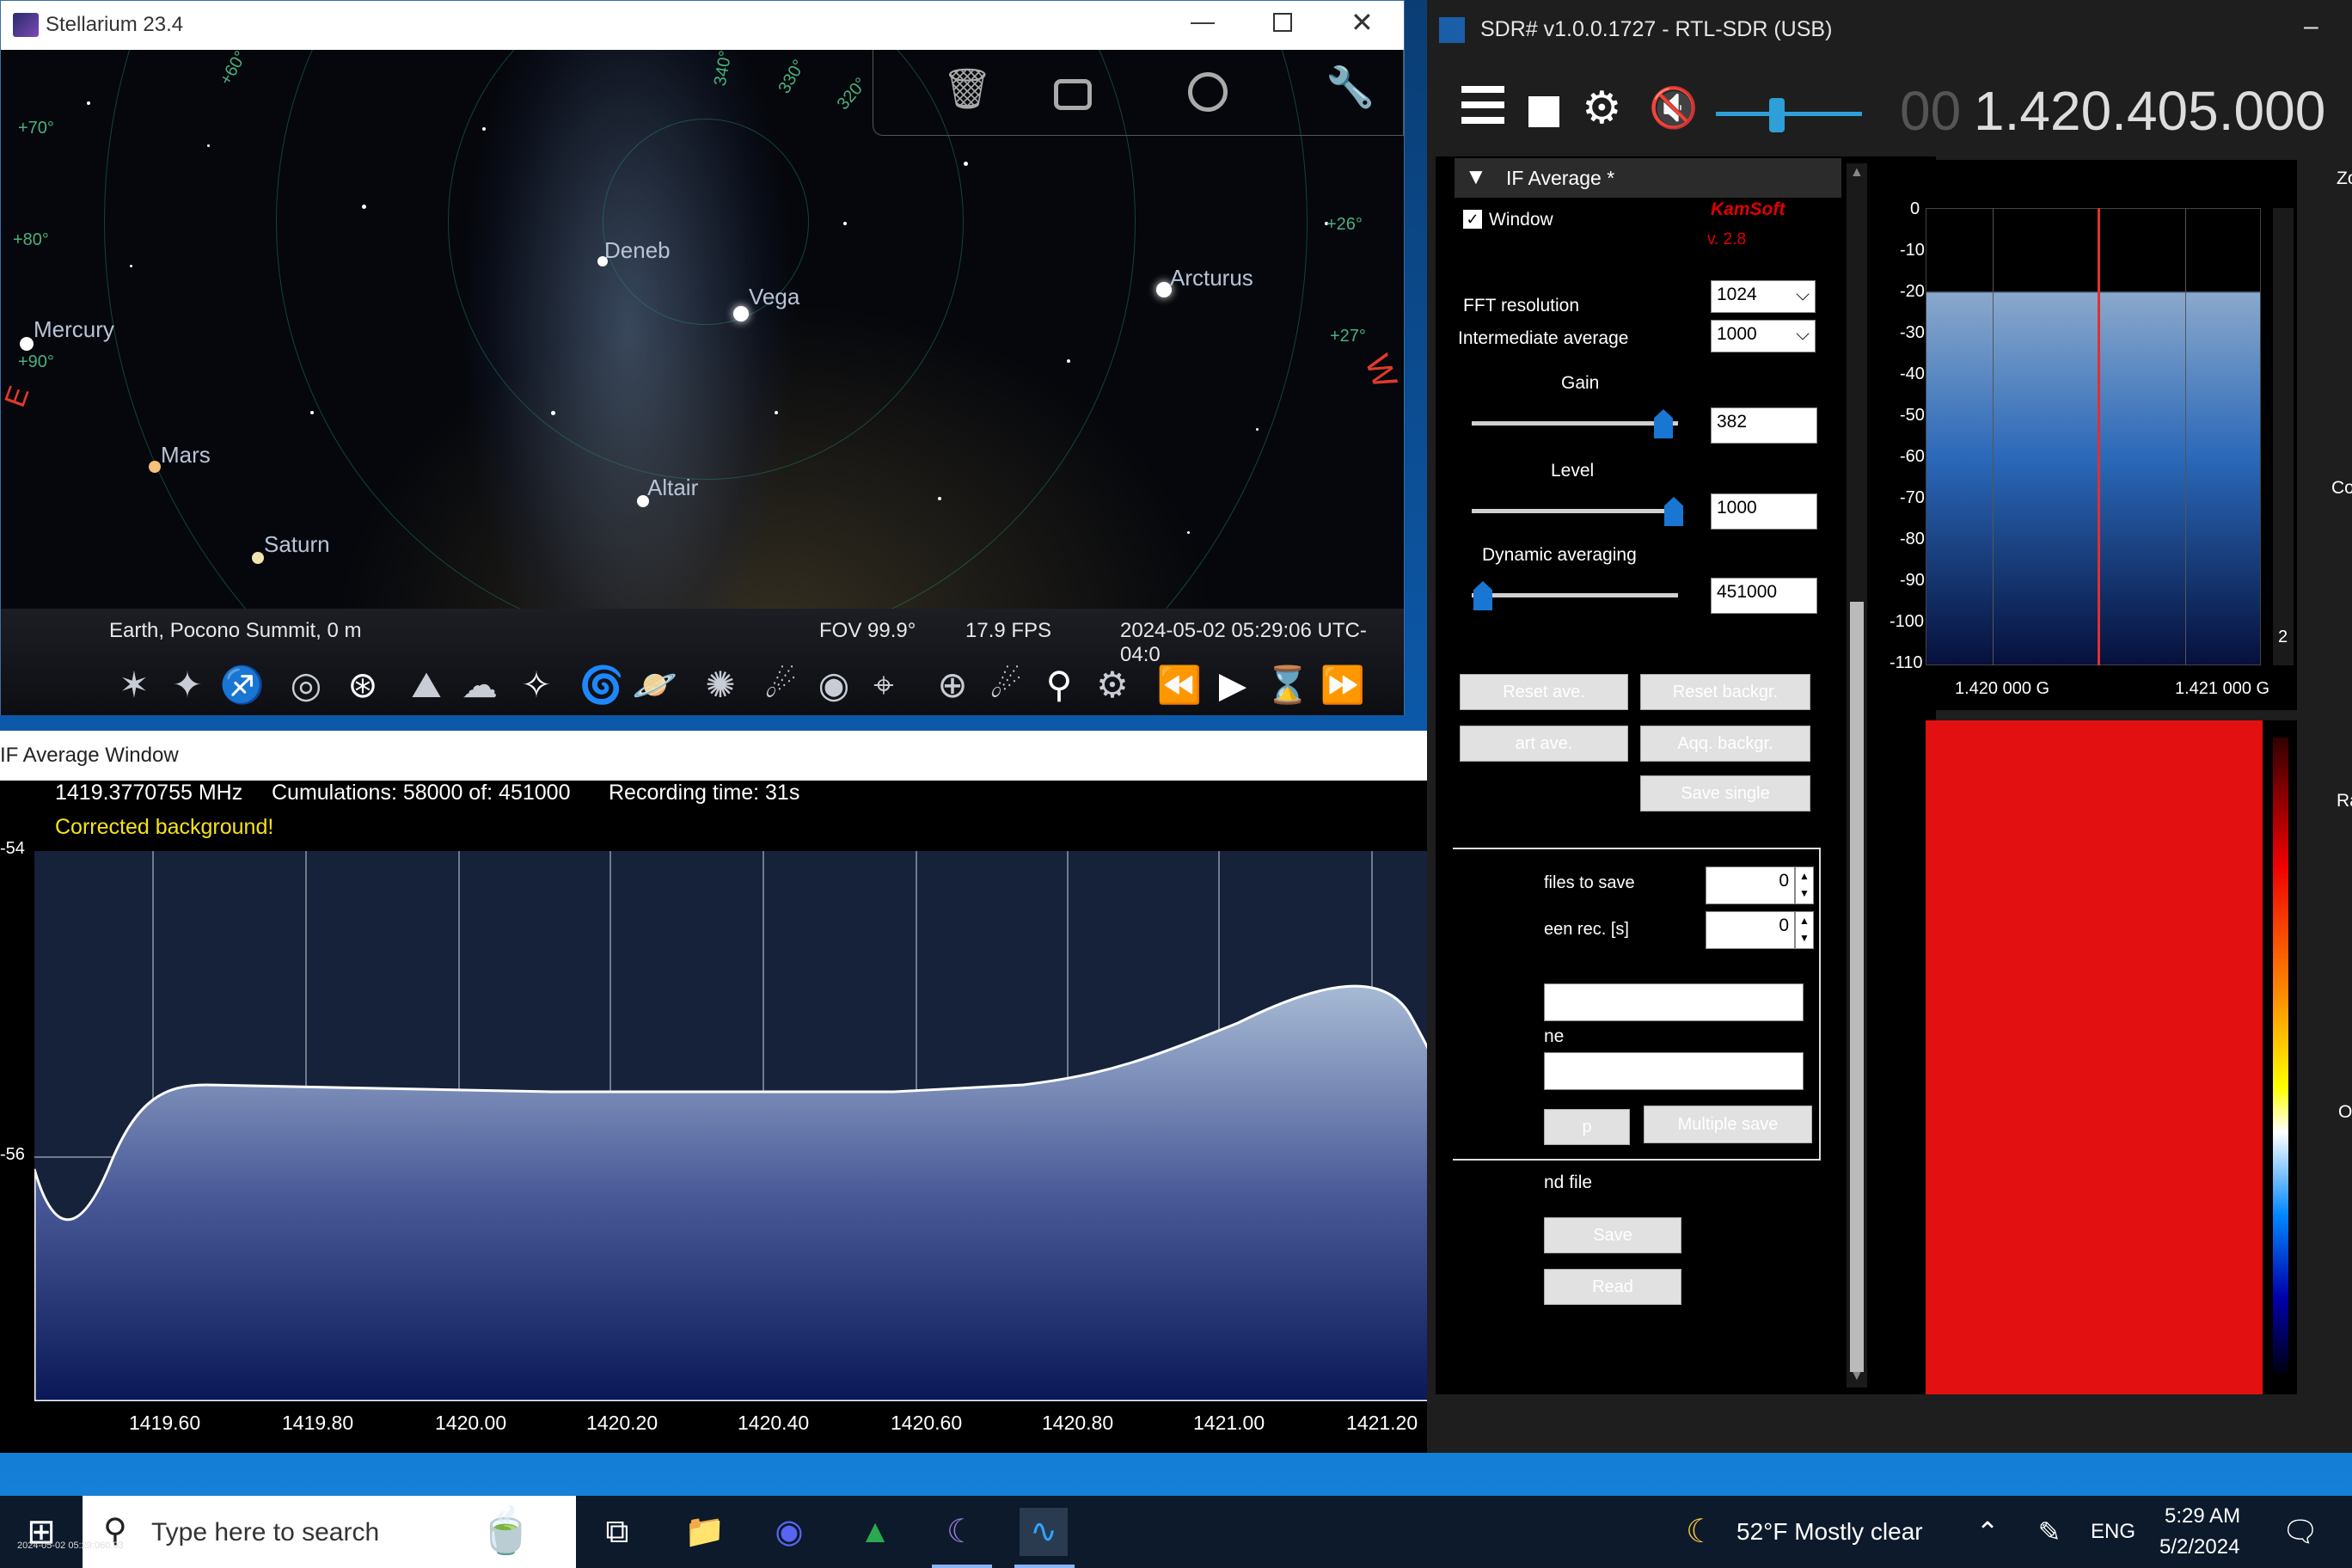 Image resolution: width=2352 pixels, height=1568 pixels. I want to click on now-icon: ⌛, so click(1288, 685).